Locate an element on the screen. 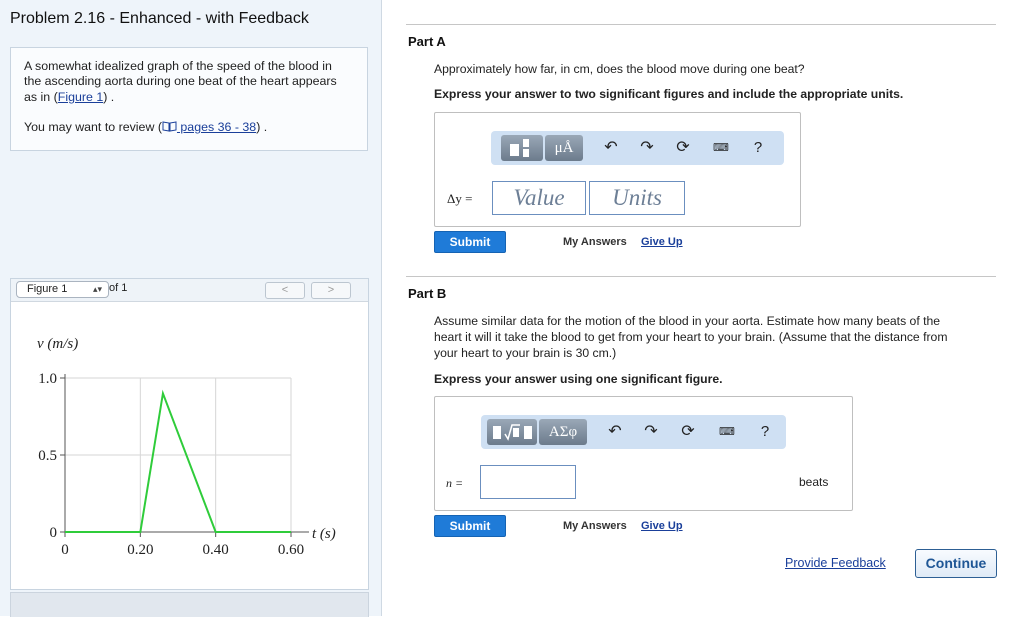  part-a-submit-button: Submit is located at coordinates (470, 242).